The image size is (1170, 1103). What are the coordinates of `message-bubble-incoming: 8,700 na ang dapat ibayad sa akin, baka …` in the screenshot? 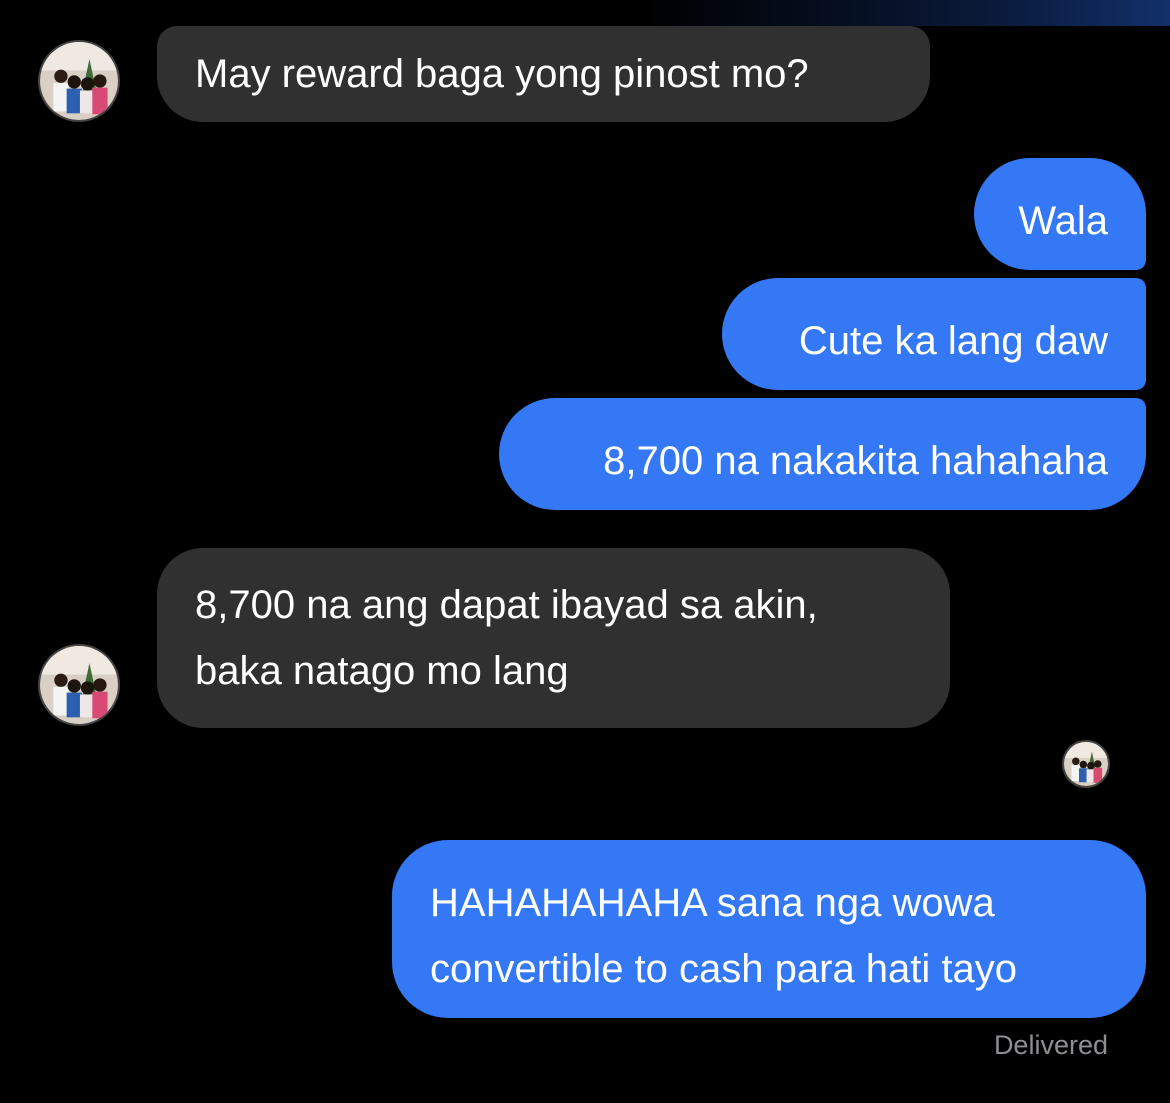 It's located at (553, 638).